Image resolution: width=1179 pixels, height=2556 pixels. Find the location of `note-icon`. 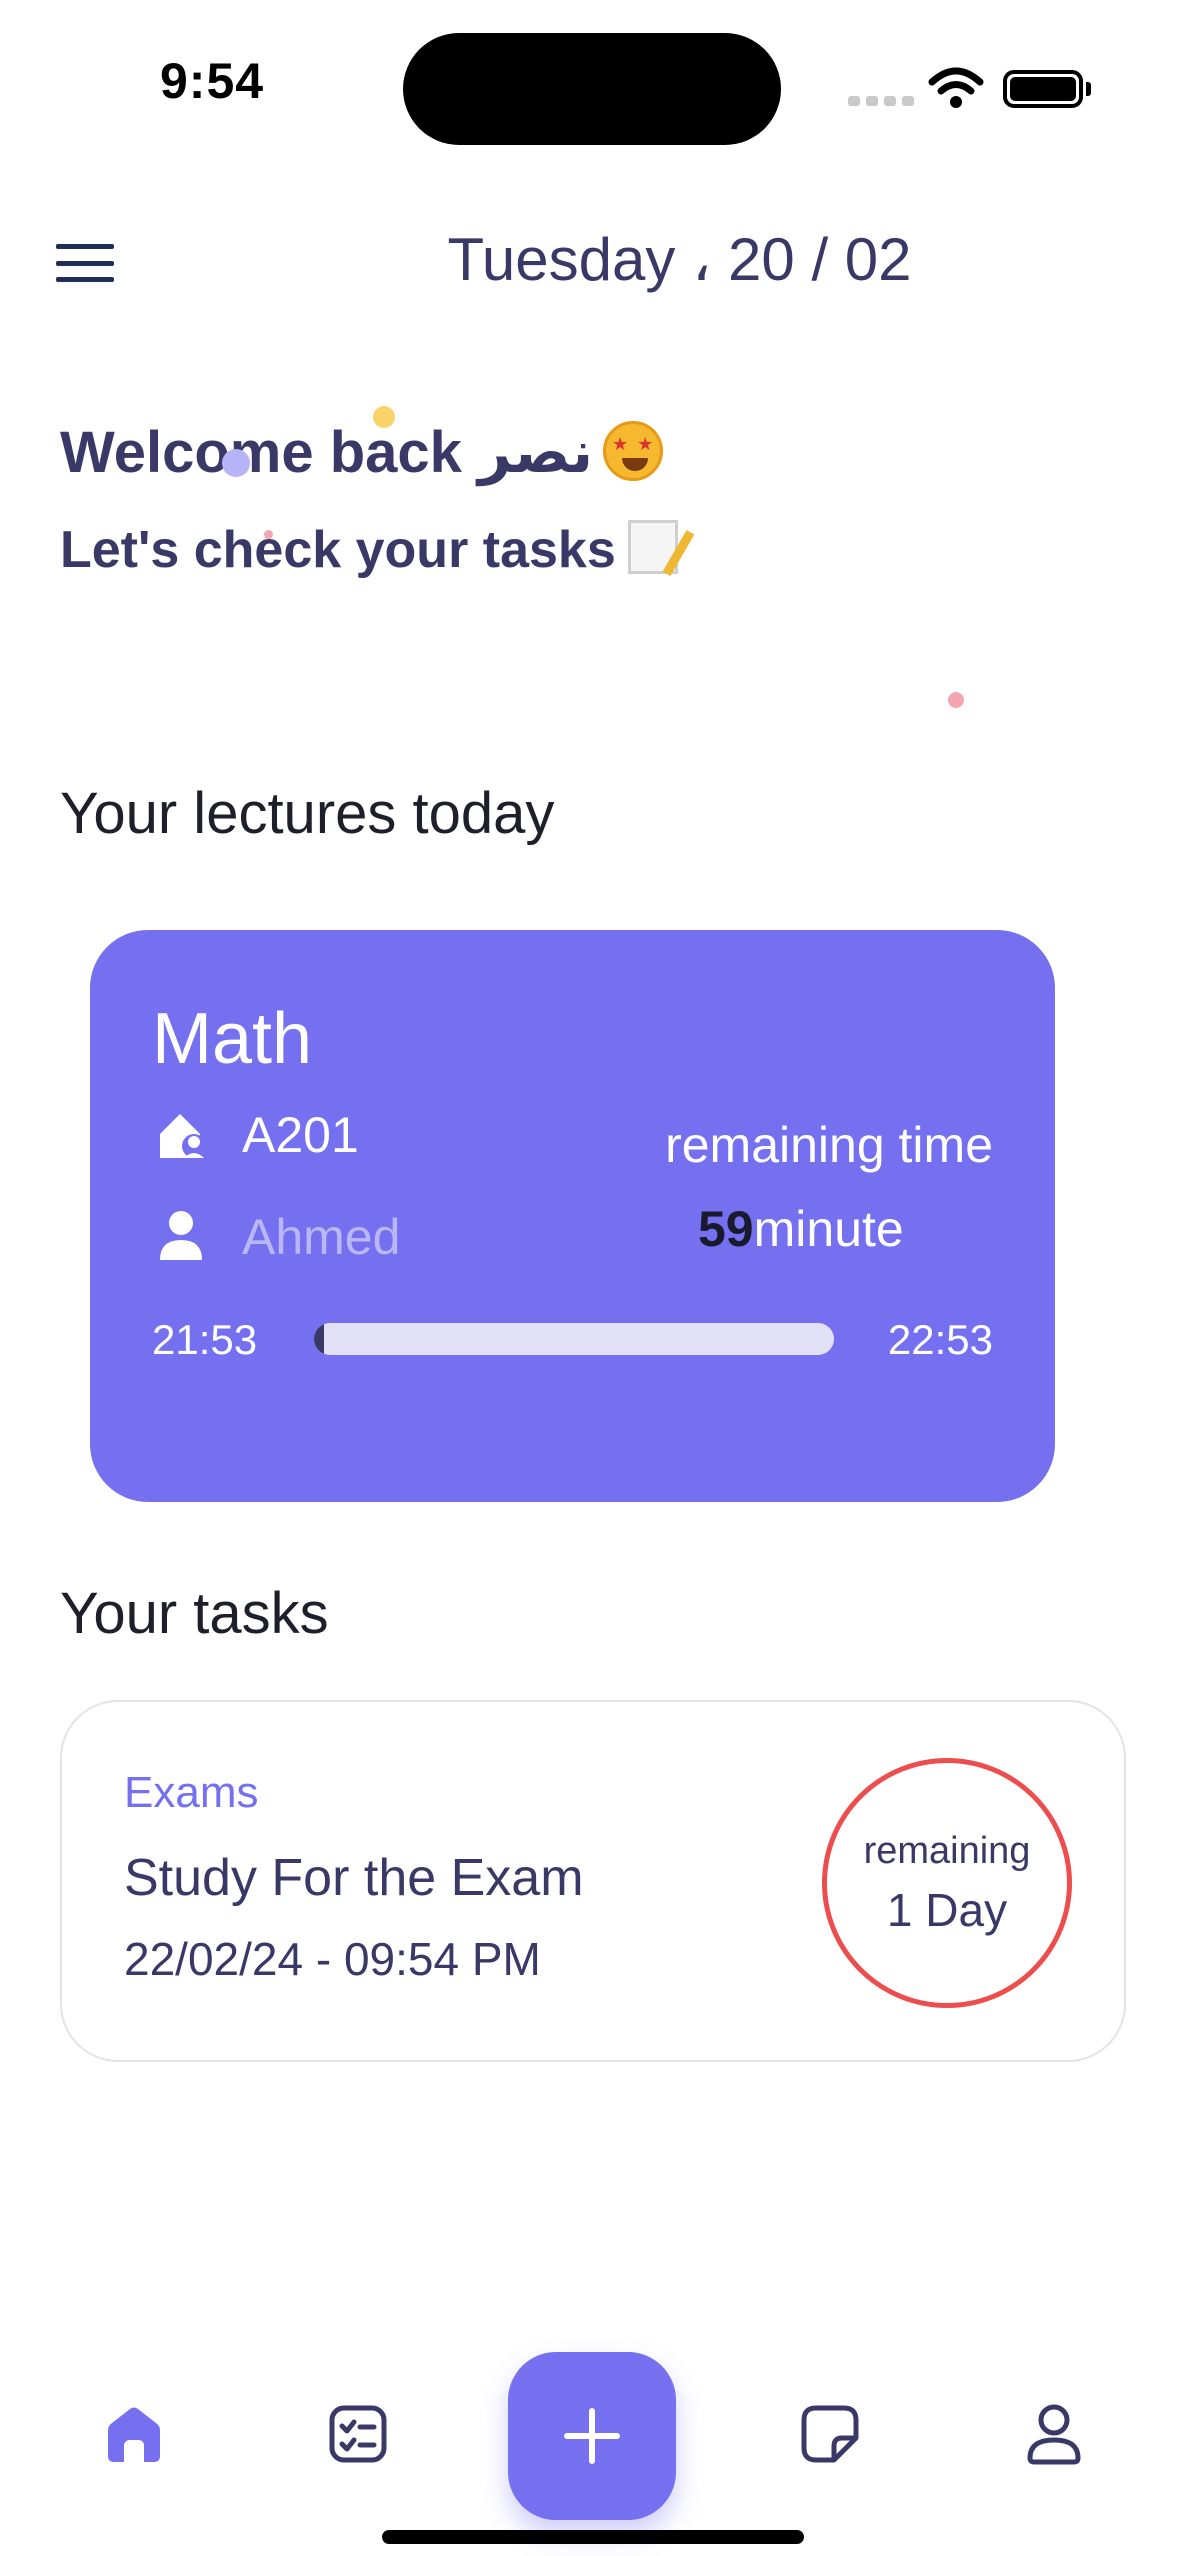

note-icon is located at coordinates (830, 2434).